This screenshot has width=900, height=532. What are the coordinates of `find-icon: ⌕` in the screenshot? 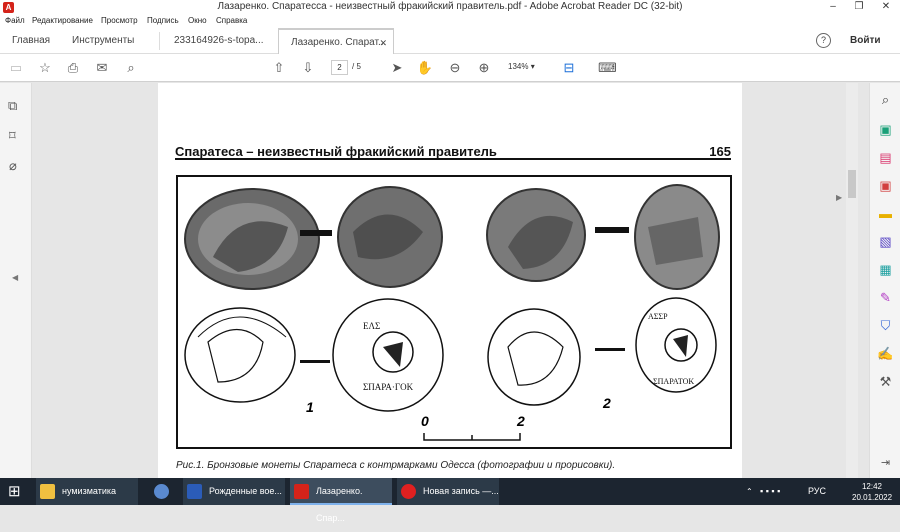 It's located at (131, 68).